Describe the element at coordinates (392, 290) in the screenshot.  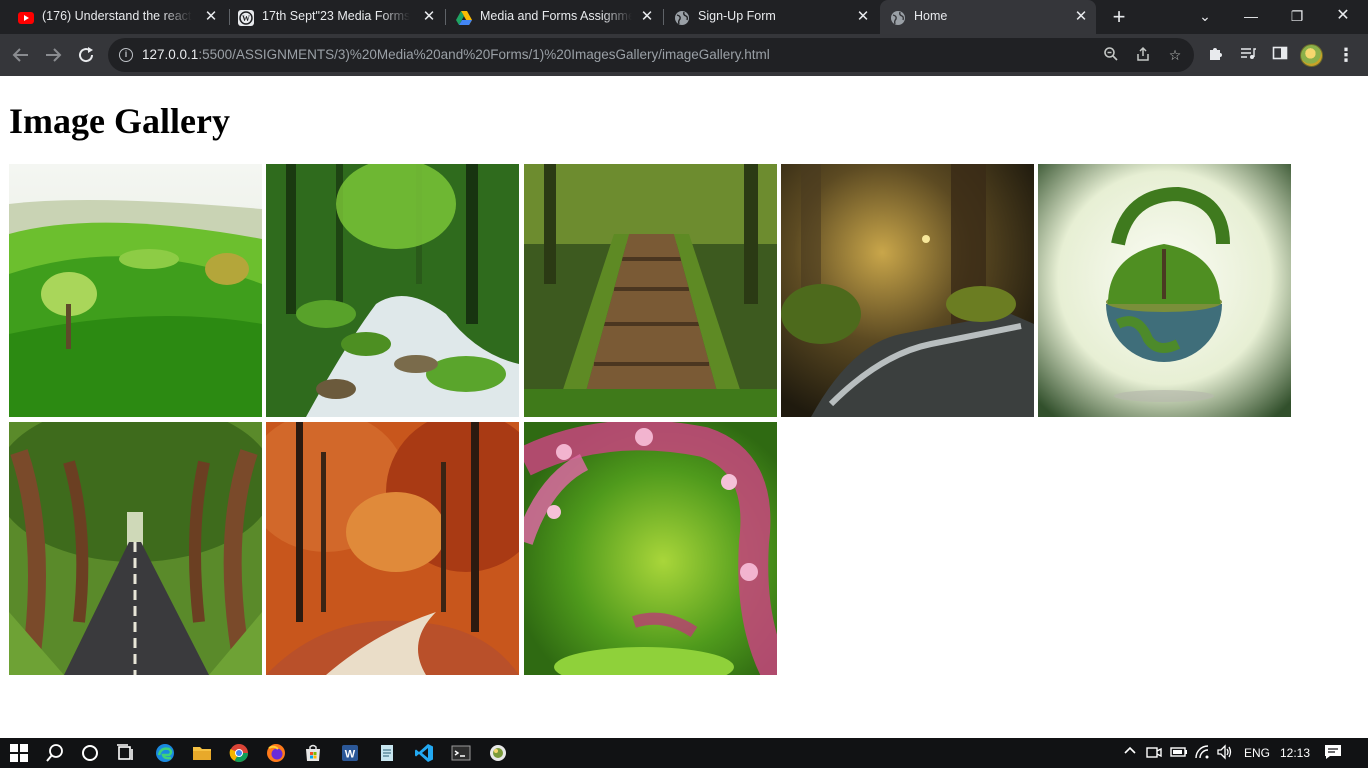
I see `gallery-image-forest-stream` at that location.